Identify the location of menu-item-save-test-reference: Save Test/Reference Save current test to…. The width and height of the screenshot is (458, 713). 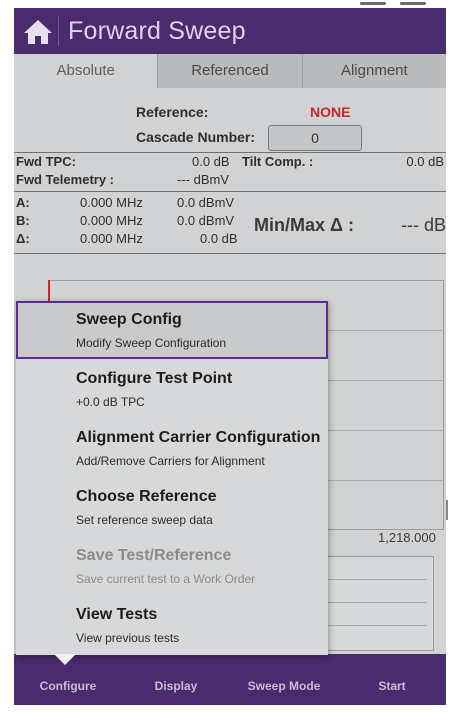
(172, 566).